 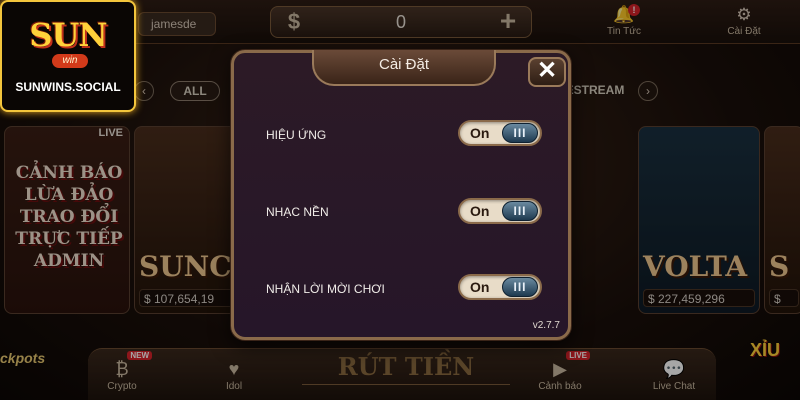 I want to click on close-button: ✕, so click(x=547, y=72).